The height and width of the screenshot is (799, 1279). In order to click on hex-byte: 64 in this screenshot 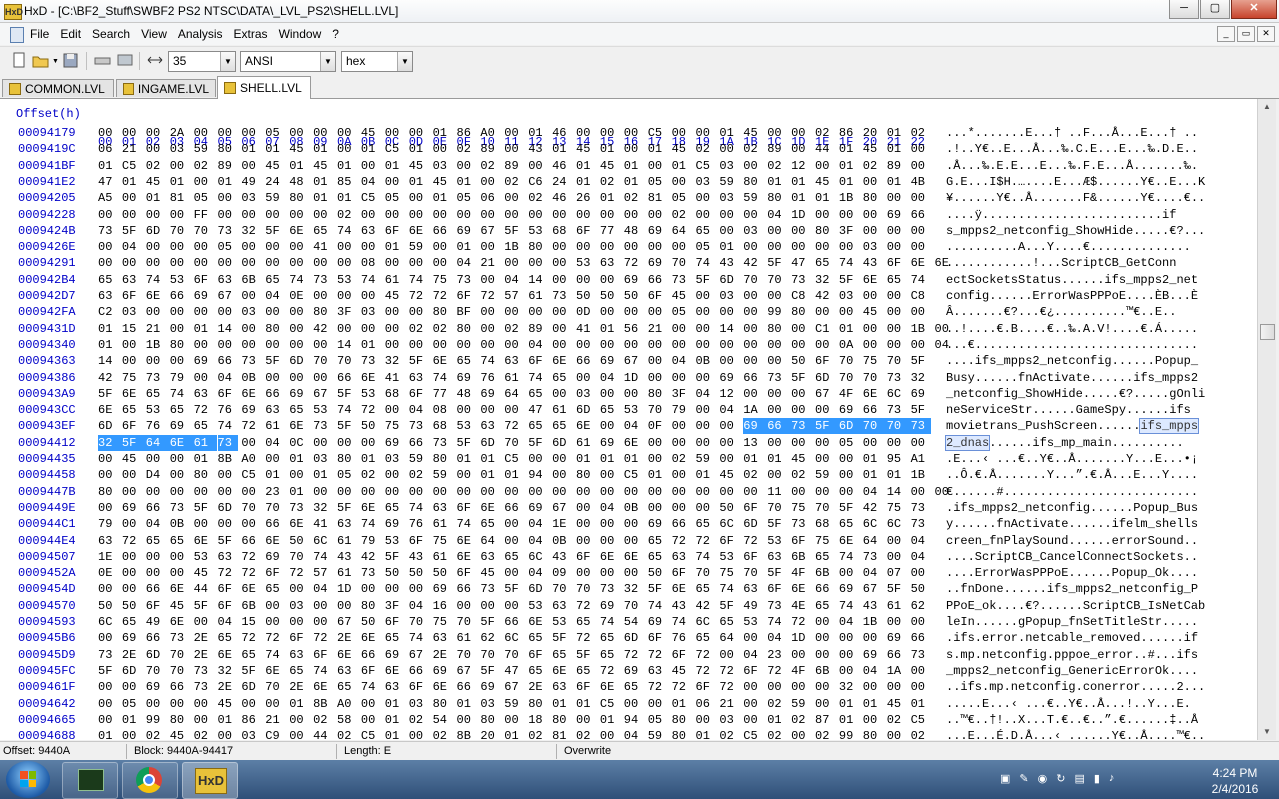, I will do `click(873, 541)`.